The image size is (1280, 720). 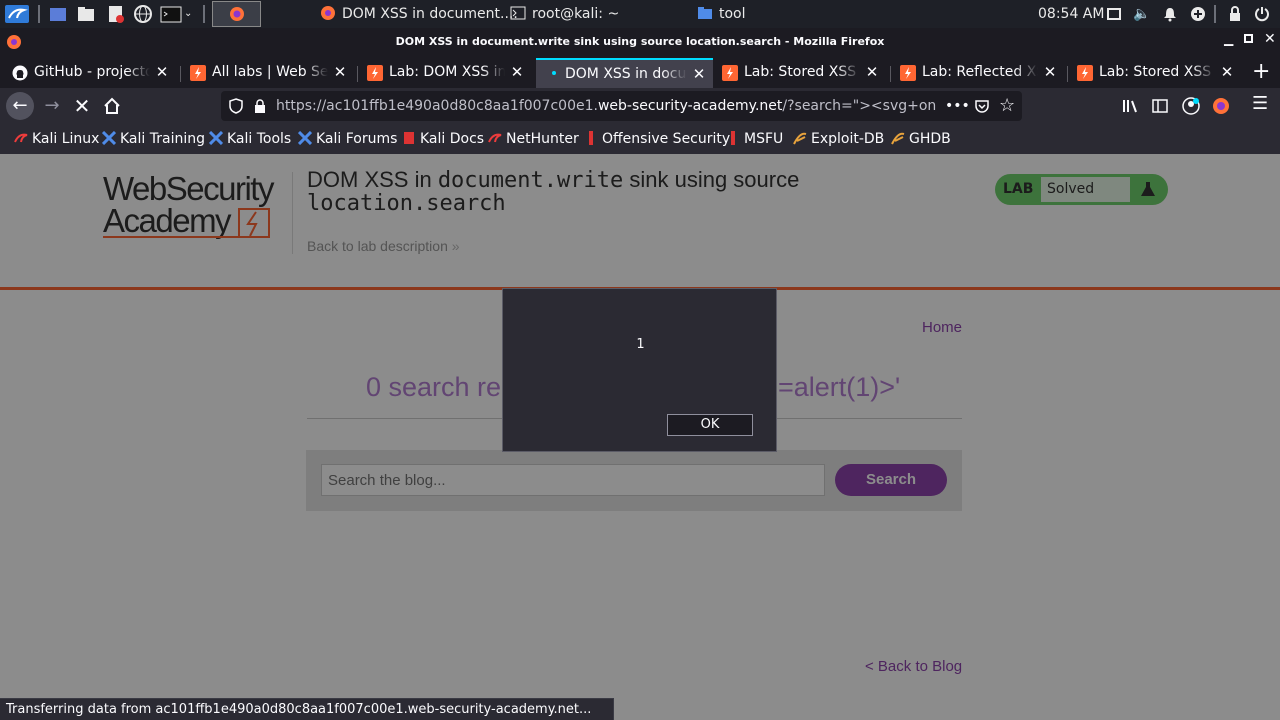 What do you see at coordinates (640, 344) in the screenshot?
I see `alert-message: 1` at bounding box center [640, 344].